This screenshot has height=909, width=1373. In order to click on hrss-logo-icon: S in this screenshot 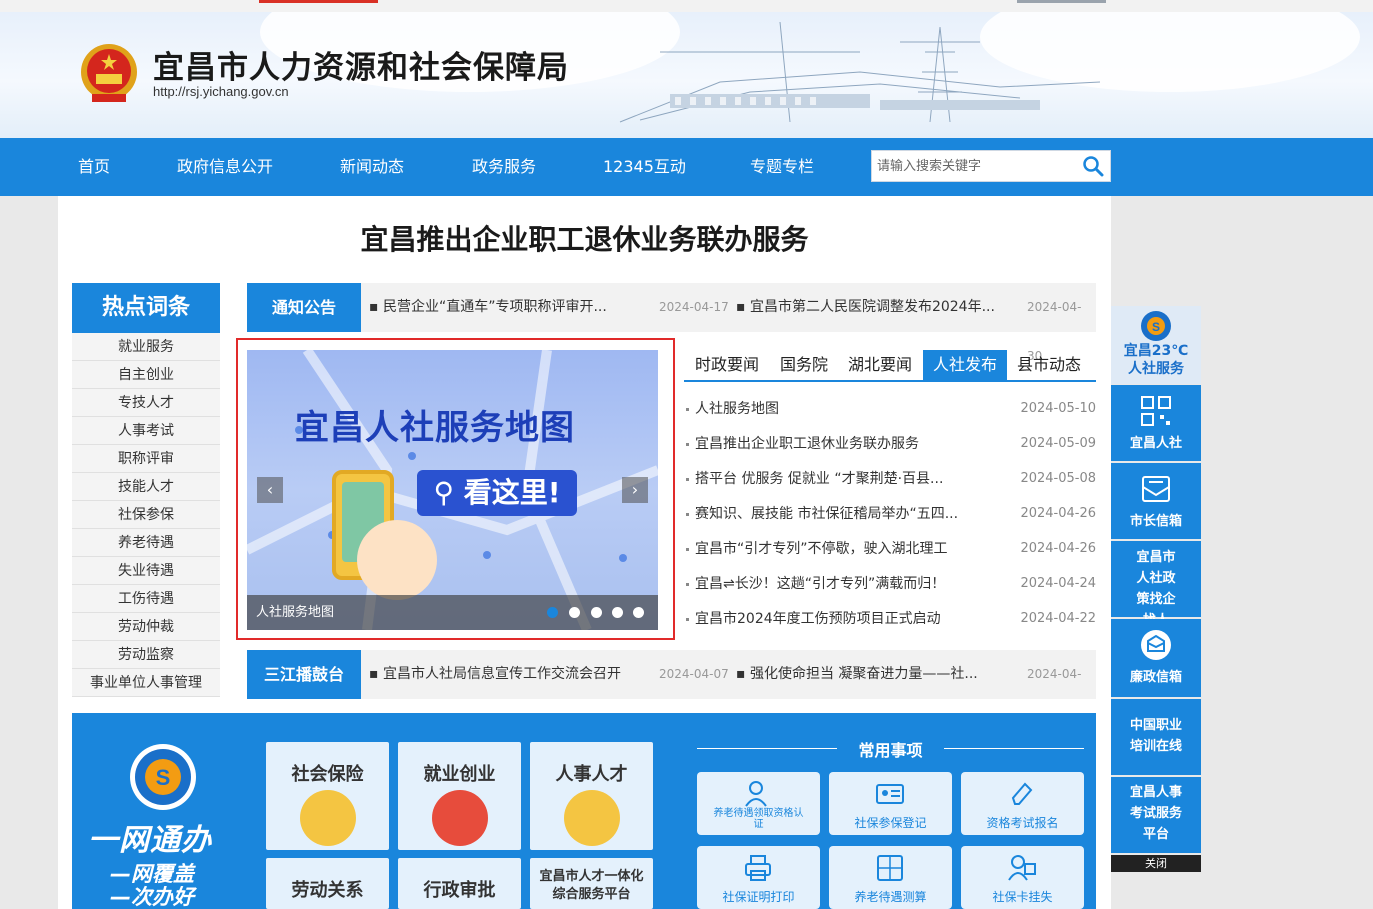, I will do `click(163, 777)`.